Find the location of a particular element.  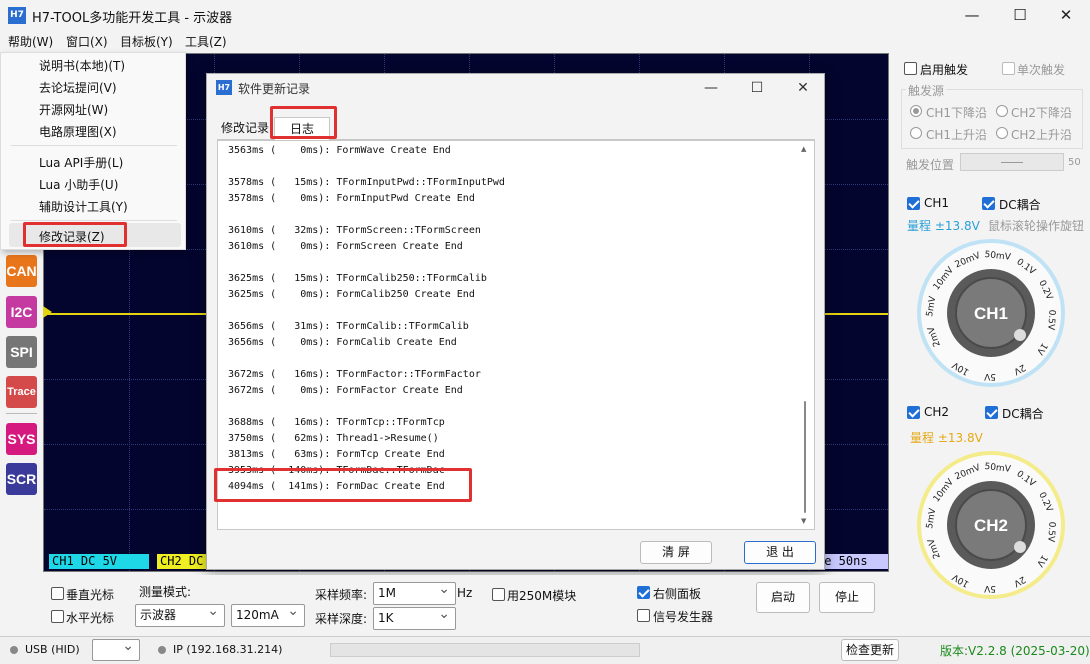

right-panel-checkbox is located at coordinates (643, 592).